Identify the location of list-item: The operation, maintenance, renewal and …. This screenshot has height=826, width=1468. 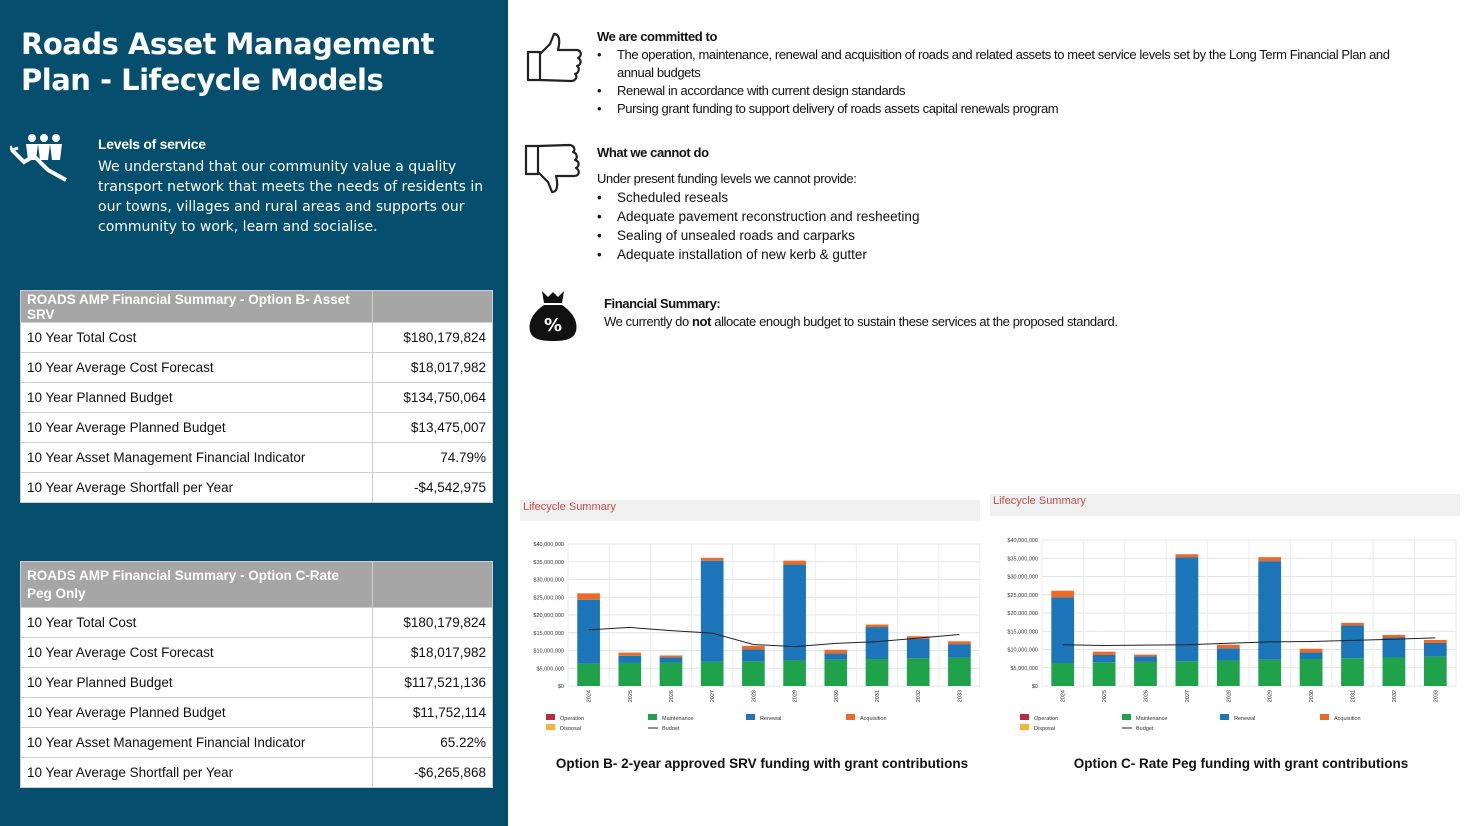
(1012, 64).